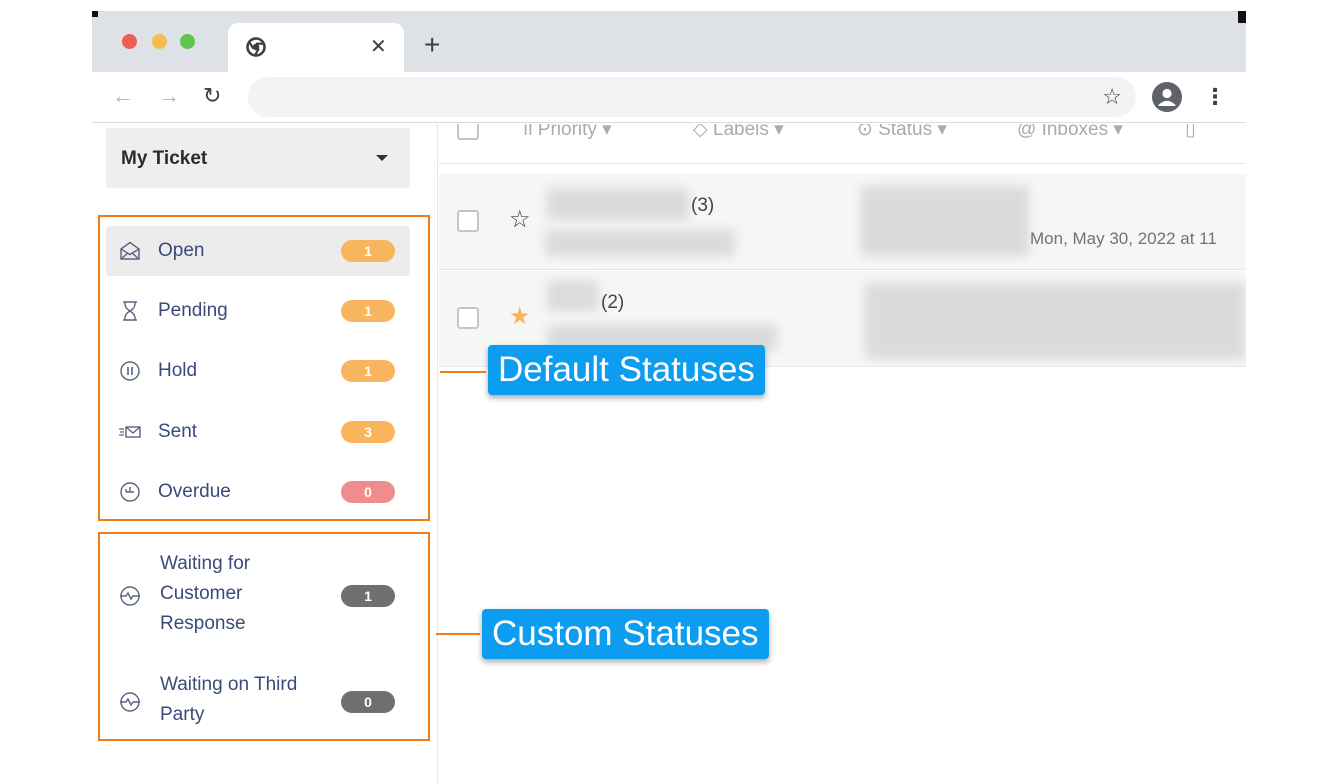 The image size is (1338, 784). Describe the element at coordinates (1190, 132) in the screenshot. I see `trash-icon: ▯` at that location.